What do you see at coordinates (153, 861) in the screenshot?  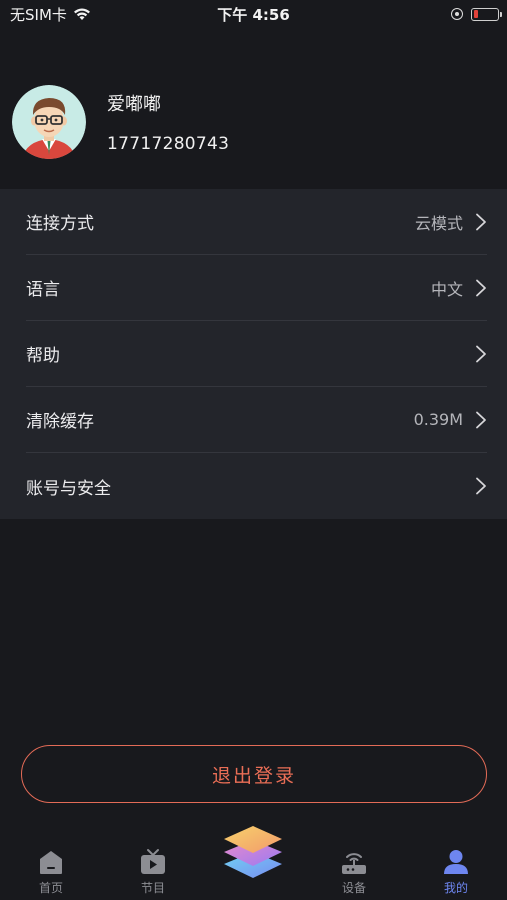 I see `tv-icon` at bounding box center [153, 861].